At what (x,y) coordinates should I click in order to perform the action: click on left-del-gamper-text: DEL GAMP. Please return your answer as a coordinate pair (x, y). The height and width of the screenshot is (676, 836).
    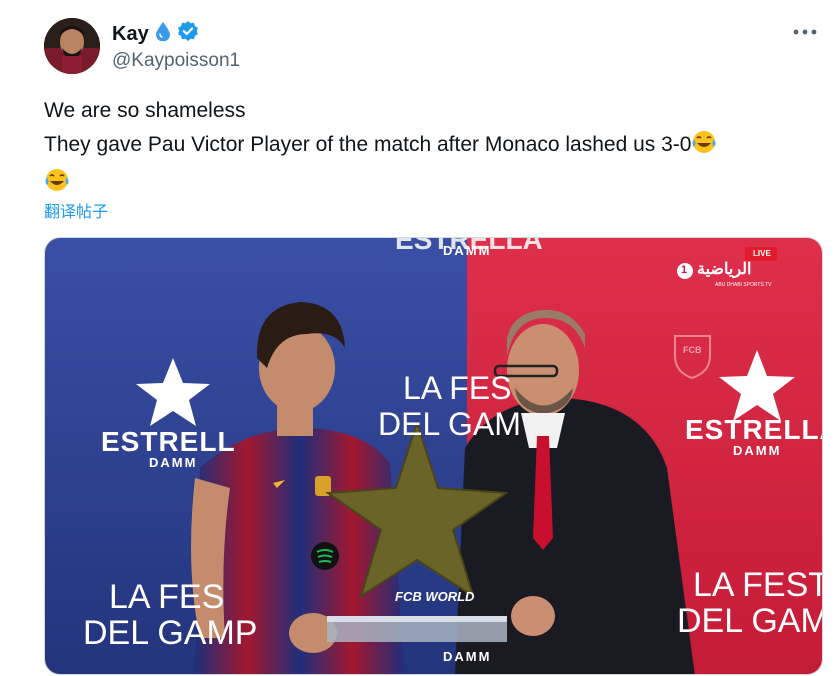
    Looking at the image, I should click on (170, 633).